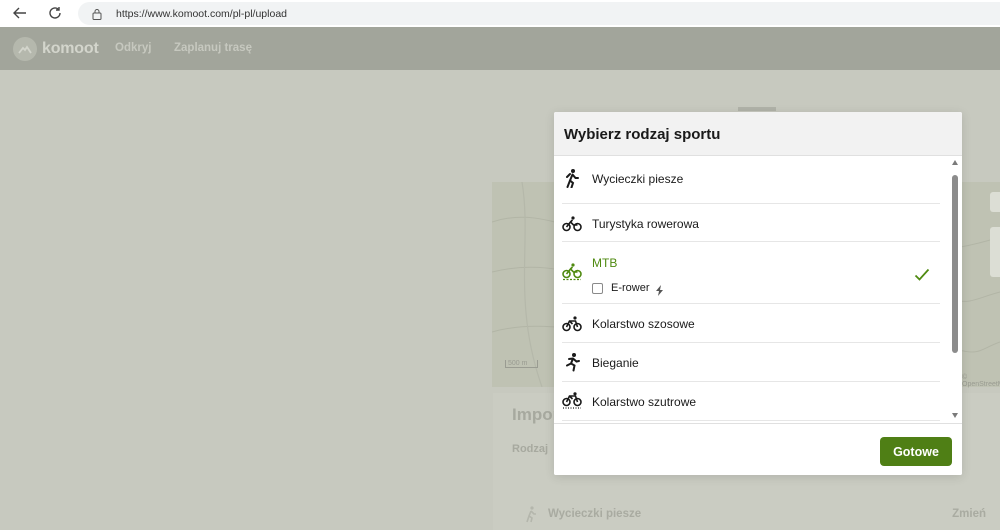  I want to click on lock-icon, so click(98, 14).